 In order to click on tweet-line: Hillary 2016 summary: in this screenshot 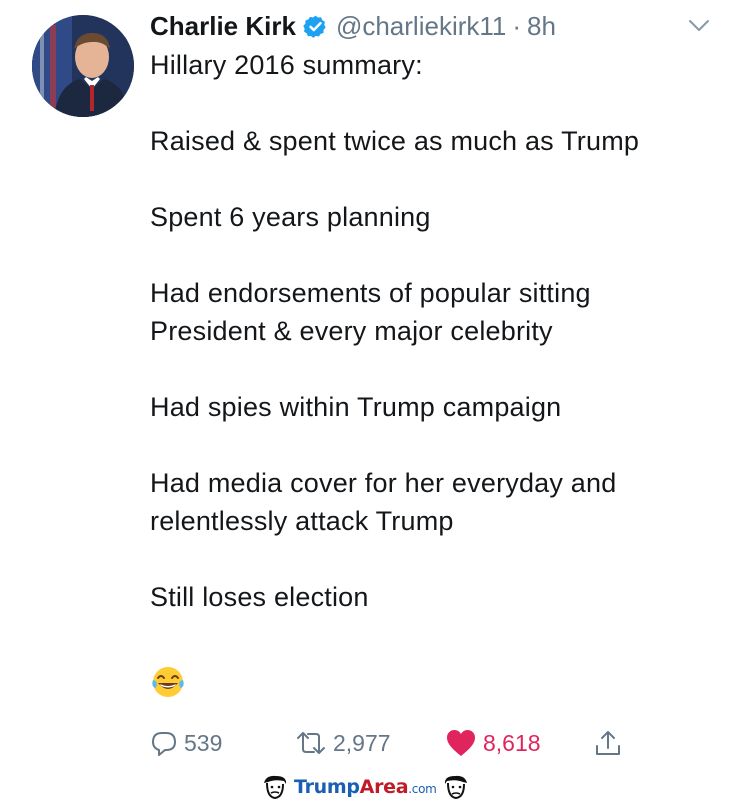, I will do `click(286, 65)`.